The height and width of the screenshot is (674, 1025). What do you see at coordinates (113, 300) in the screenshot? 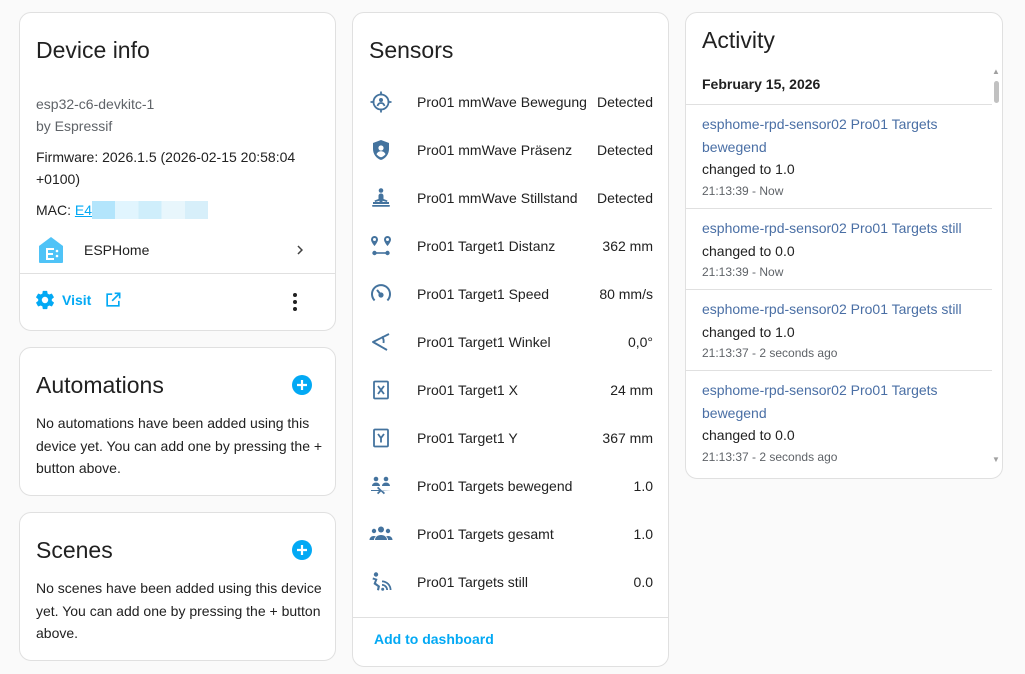
I see `open-in-new-icon` at bounding box center [113, 300].